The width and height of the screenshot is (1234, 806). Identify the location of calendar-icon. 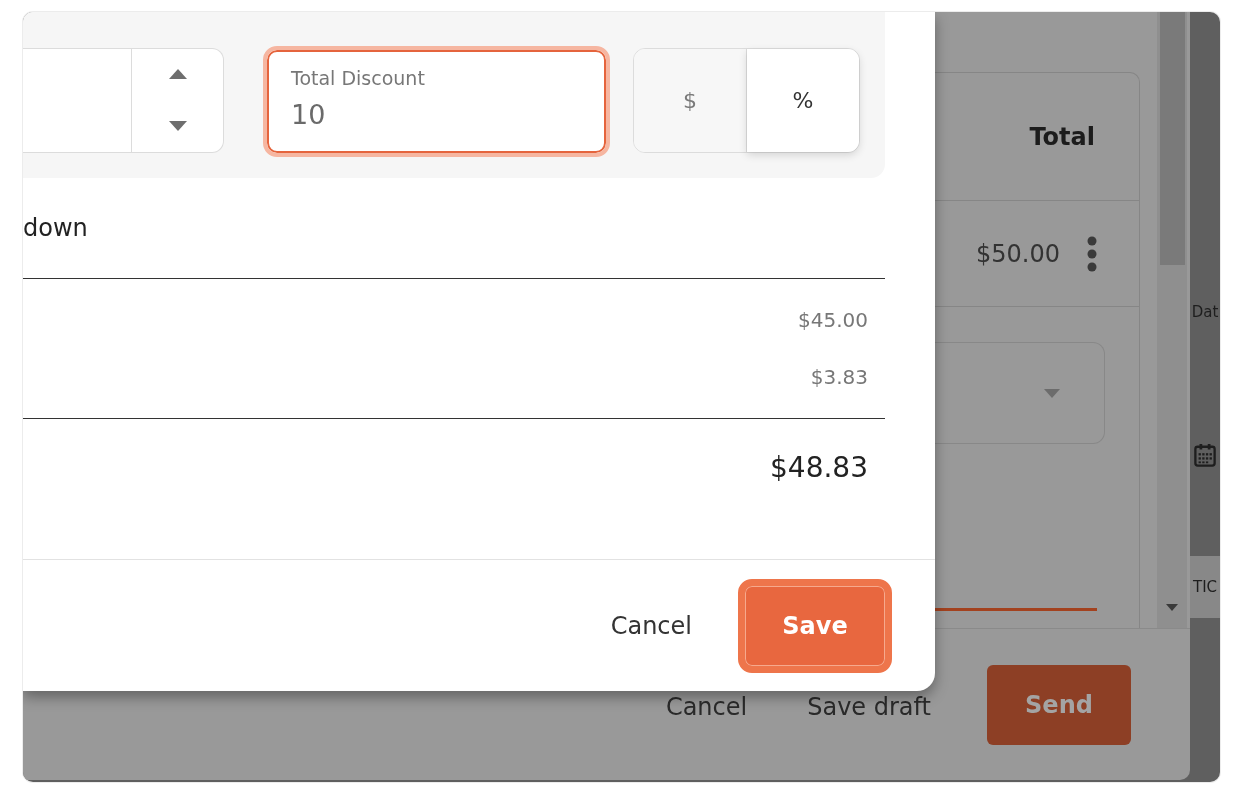
(1205, 455).